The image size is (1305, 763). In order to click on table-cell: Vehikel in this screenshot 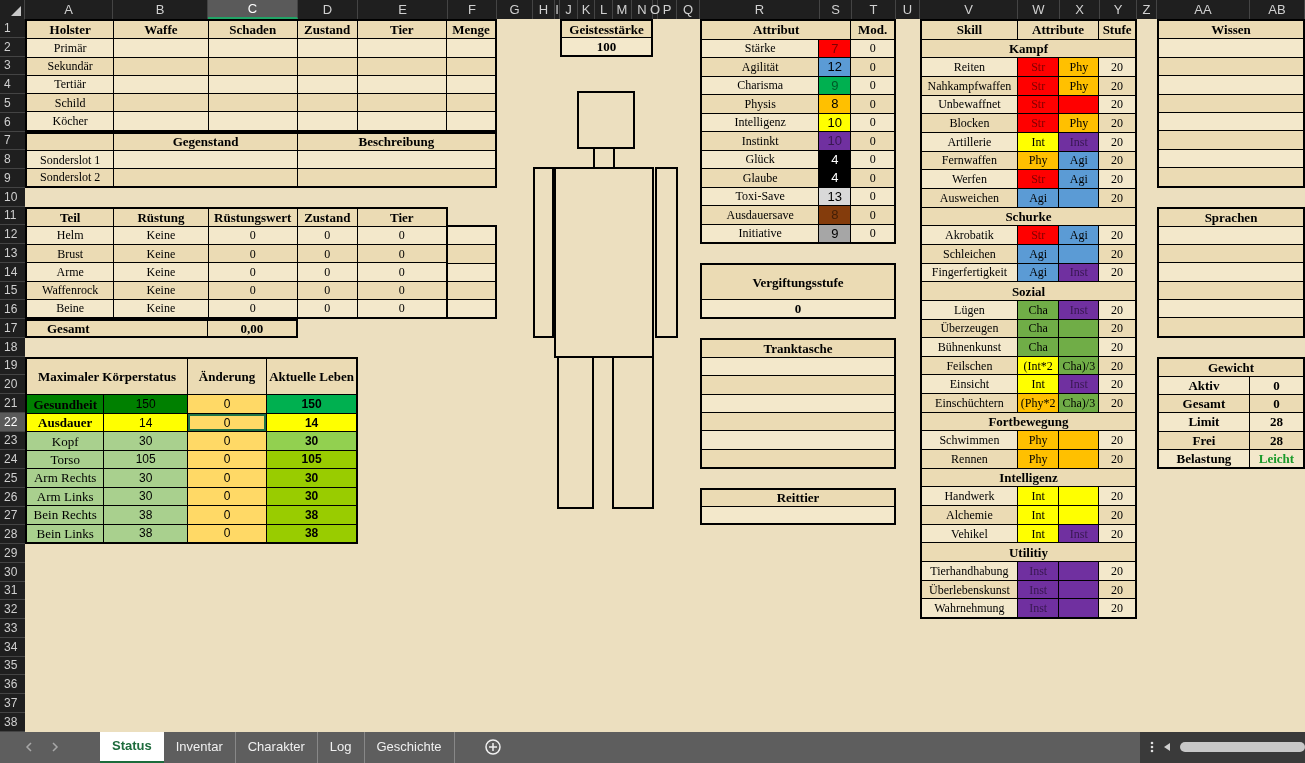, I will do `click(969, 533)`.